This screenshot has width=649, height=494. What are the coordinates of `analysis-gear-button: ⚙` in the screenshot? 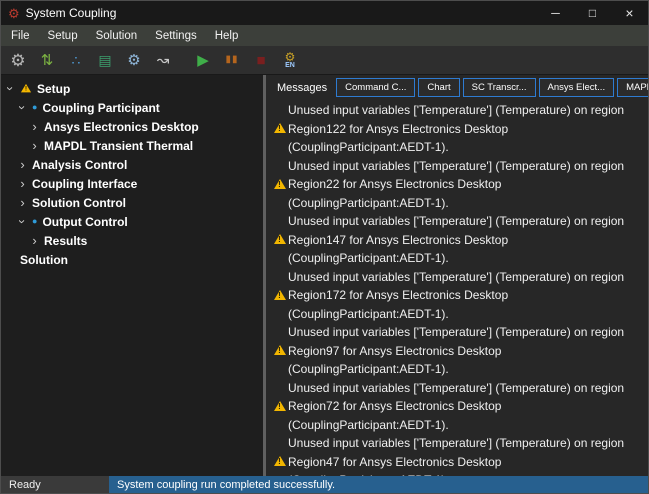 It's located at (134, 60).